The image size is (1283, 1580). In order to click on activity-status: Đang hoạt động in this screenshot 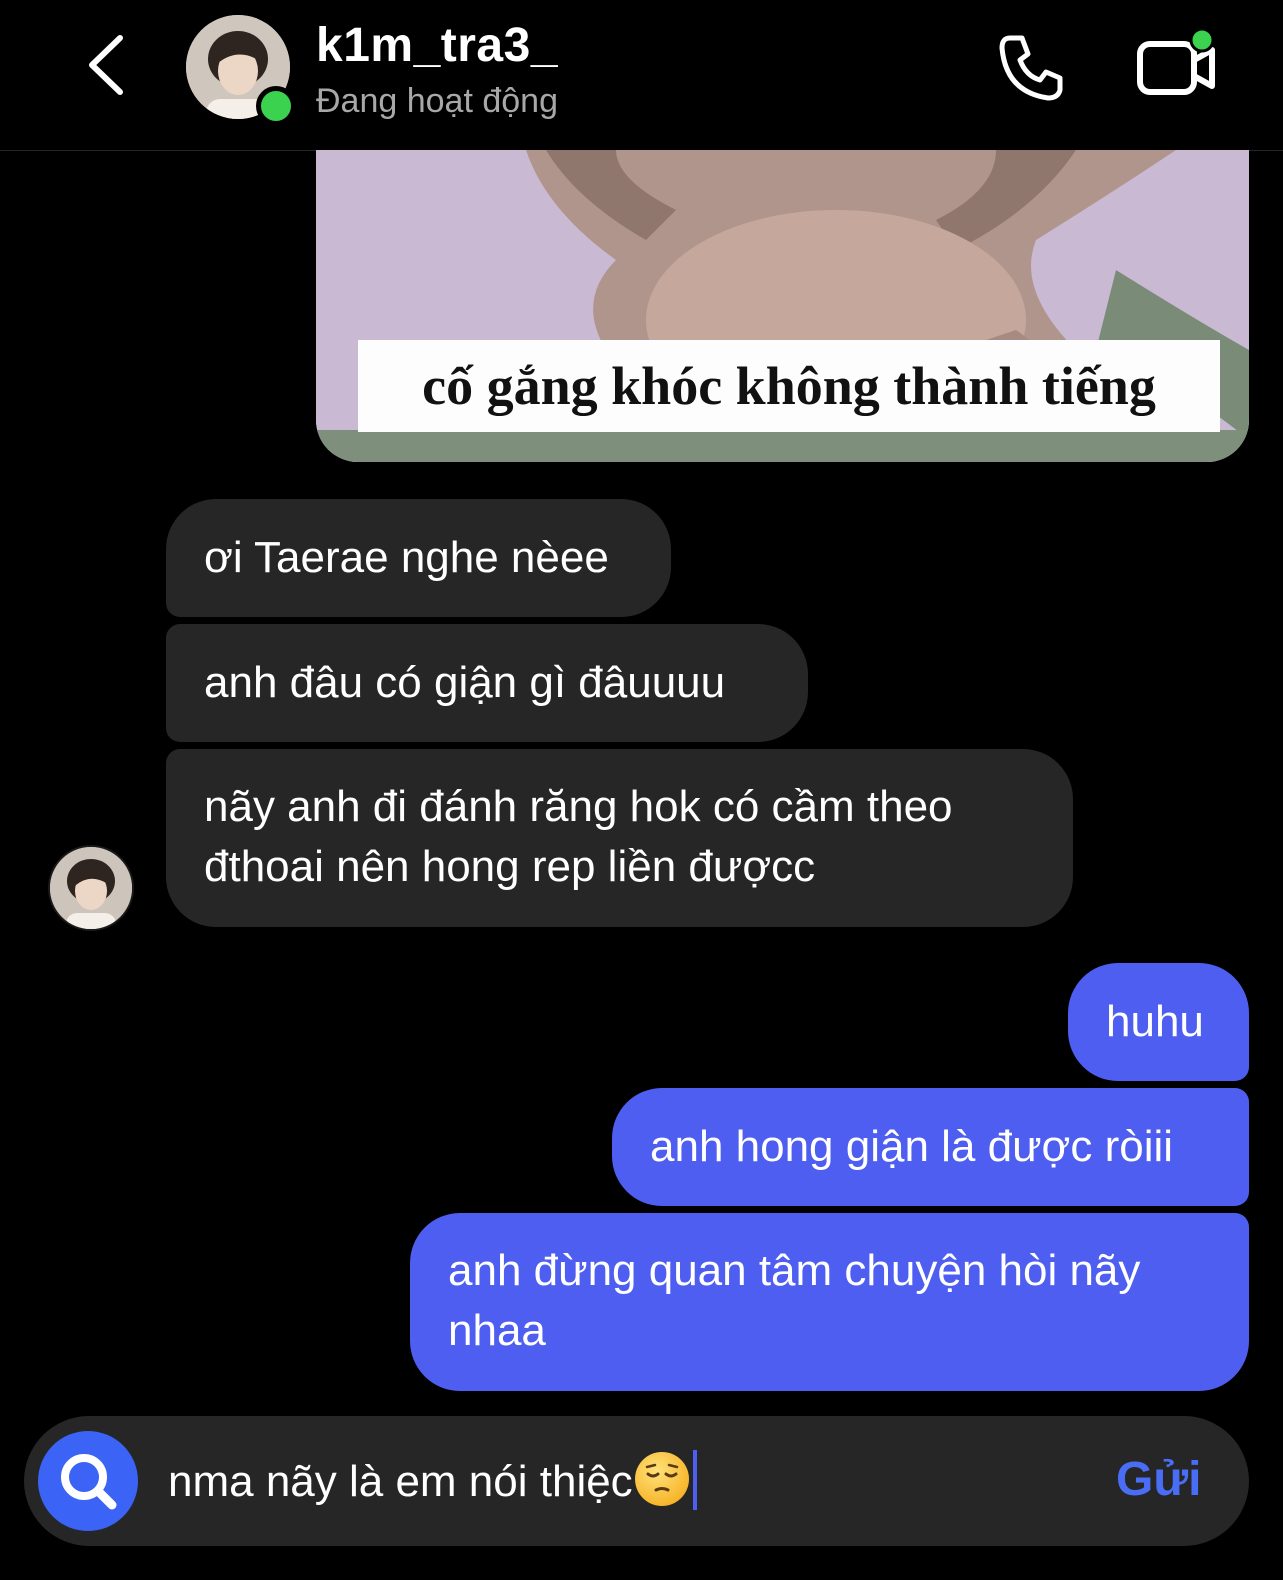, I will do `click(437, 101)`.